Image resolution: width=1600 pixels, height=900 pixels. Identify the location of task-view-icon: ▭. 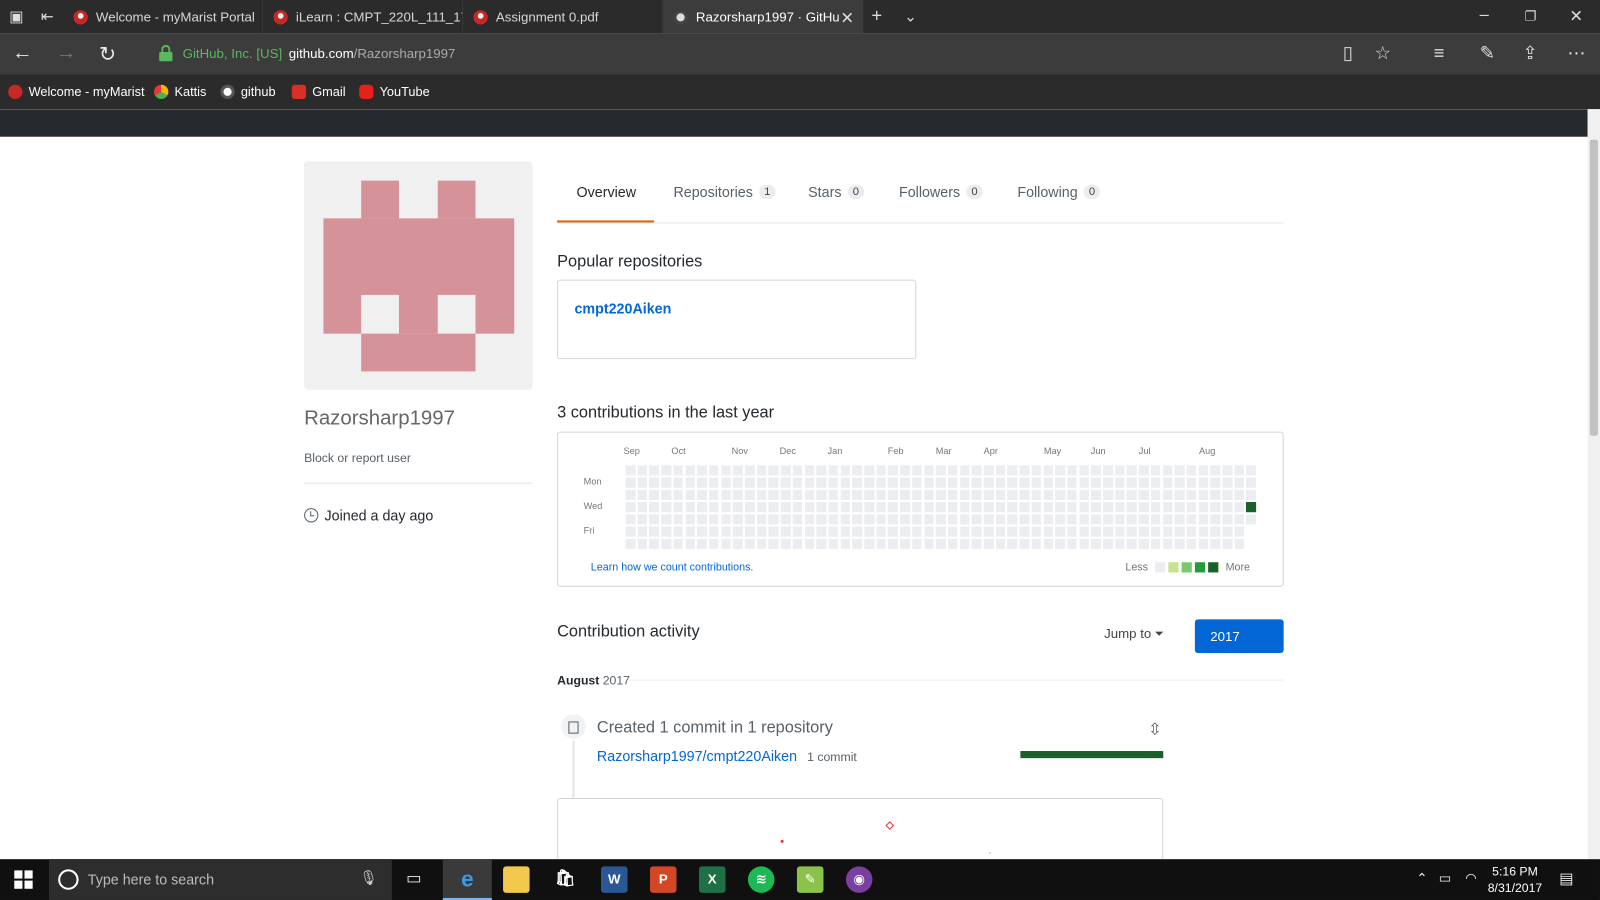
(413, 878).